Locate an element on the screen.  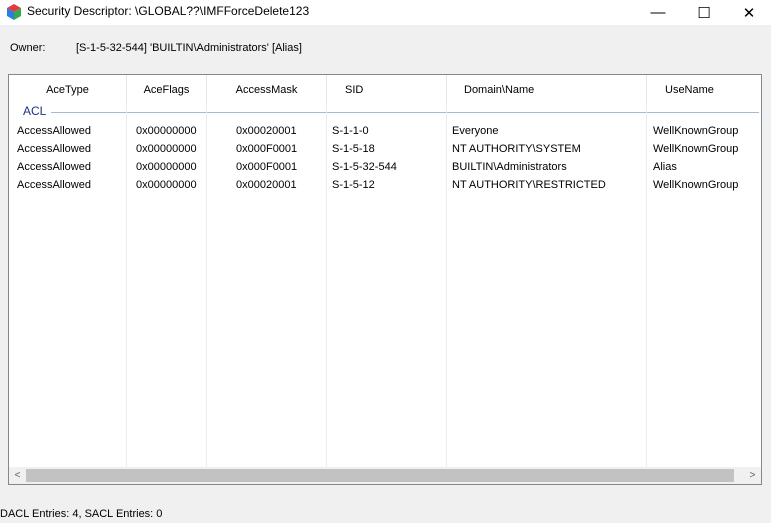
maximize-icon: ☐ is located at coordinates (704, 13).